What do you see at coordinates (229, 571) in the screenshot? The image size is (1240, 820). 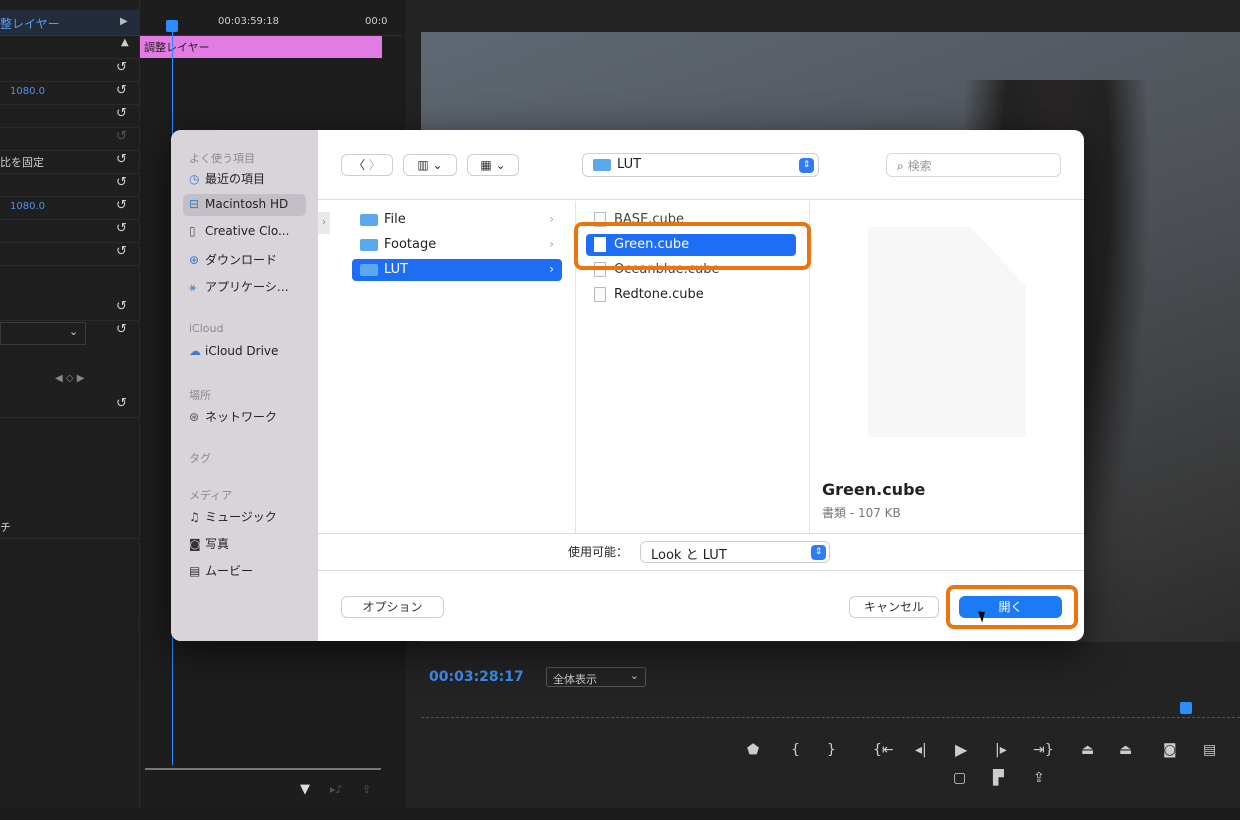 I see `sidebar-item-label: ムービー` at bounding box center [229, 571].